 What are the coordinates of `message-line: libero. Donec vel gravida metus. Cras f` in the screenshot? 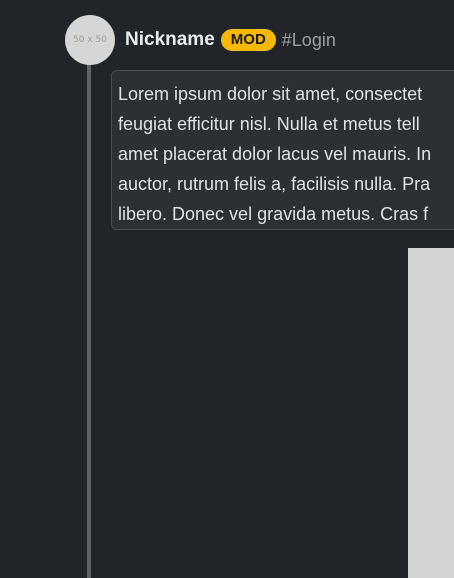 It's located at (273, 214).